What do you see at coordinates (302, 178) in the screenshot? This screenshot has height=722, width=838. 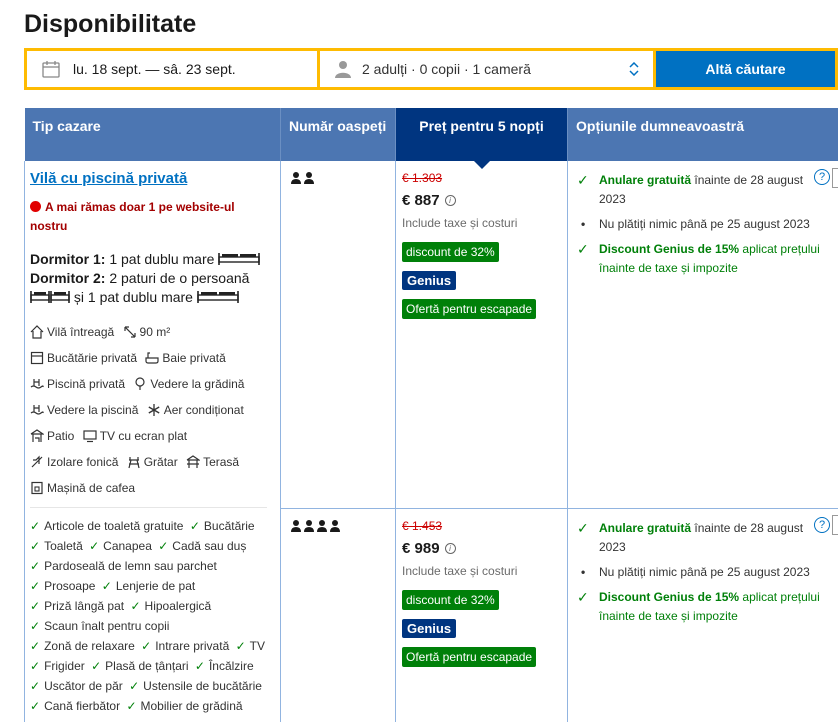 I see `two-persons-icon` at bounding box center [302, 178].